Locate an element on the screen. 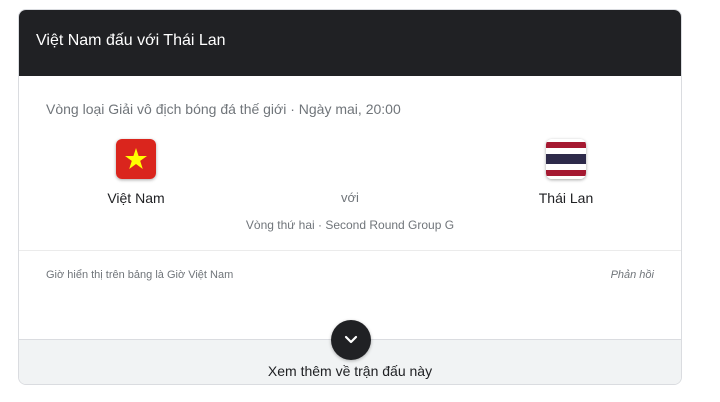 Image resolution: width=720 pixels, height=402 pixels. feedback-link: Phản hồi is located at coordinates (632, 275).